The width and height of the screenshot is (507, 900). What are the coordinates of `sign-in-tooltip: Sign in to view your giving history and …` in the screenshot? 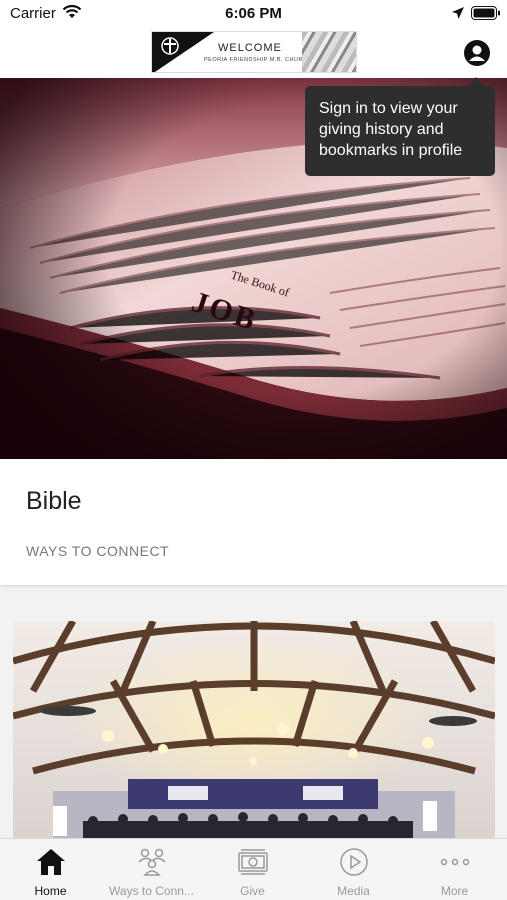 It's located at (400, 131).